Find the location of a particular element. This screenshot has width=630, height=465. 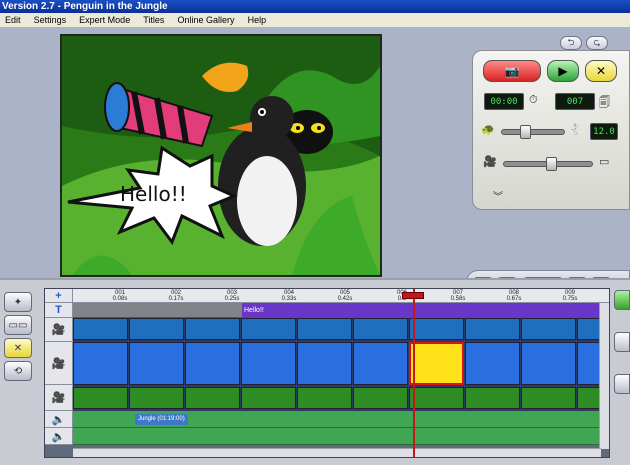

left-toolbox: ✦ ▭▭ ✕ ⟲ is located at coordinates (19, 338).